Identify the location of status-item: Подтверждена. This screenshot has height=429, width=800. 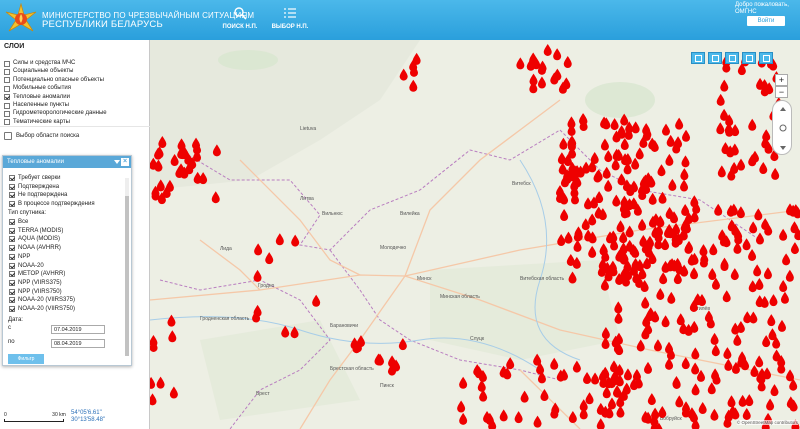
(34, 187).